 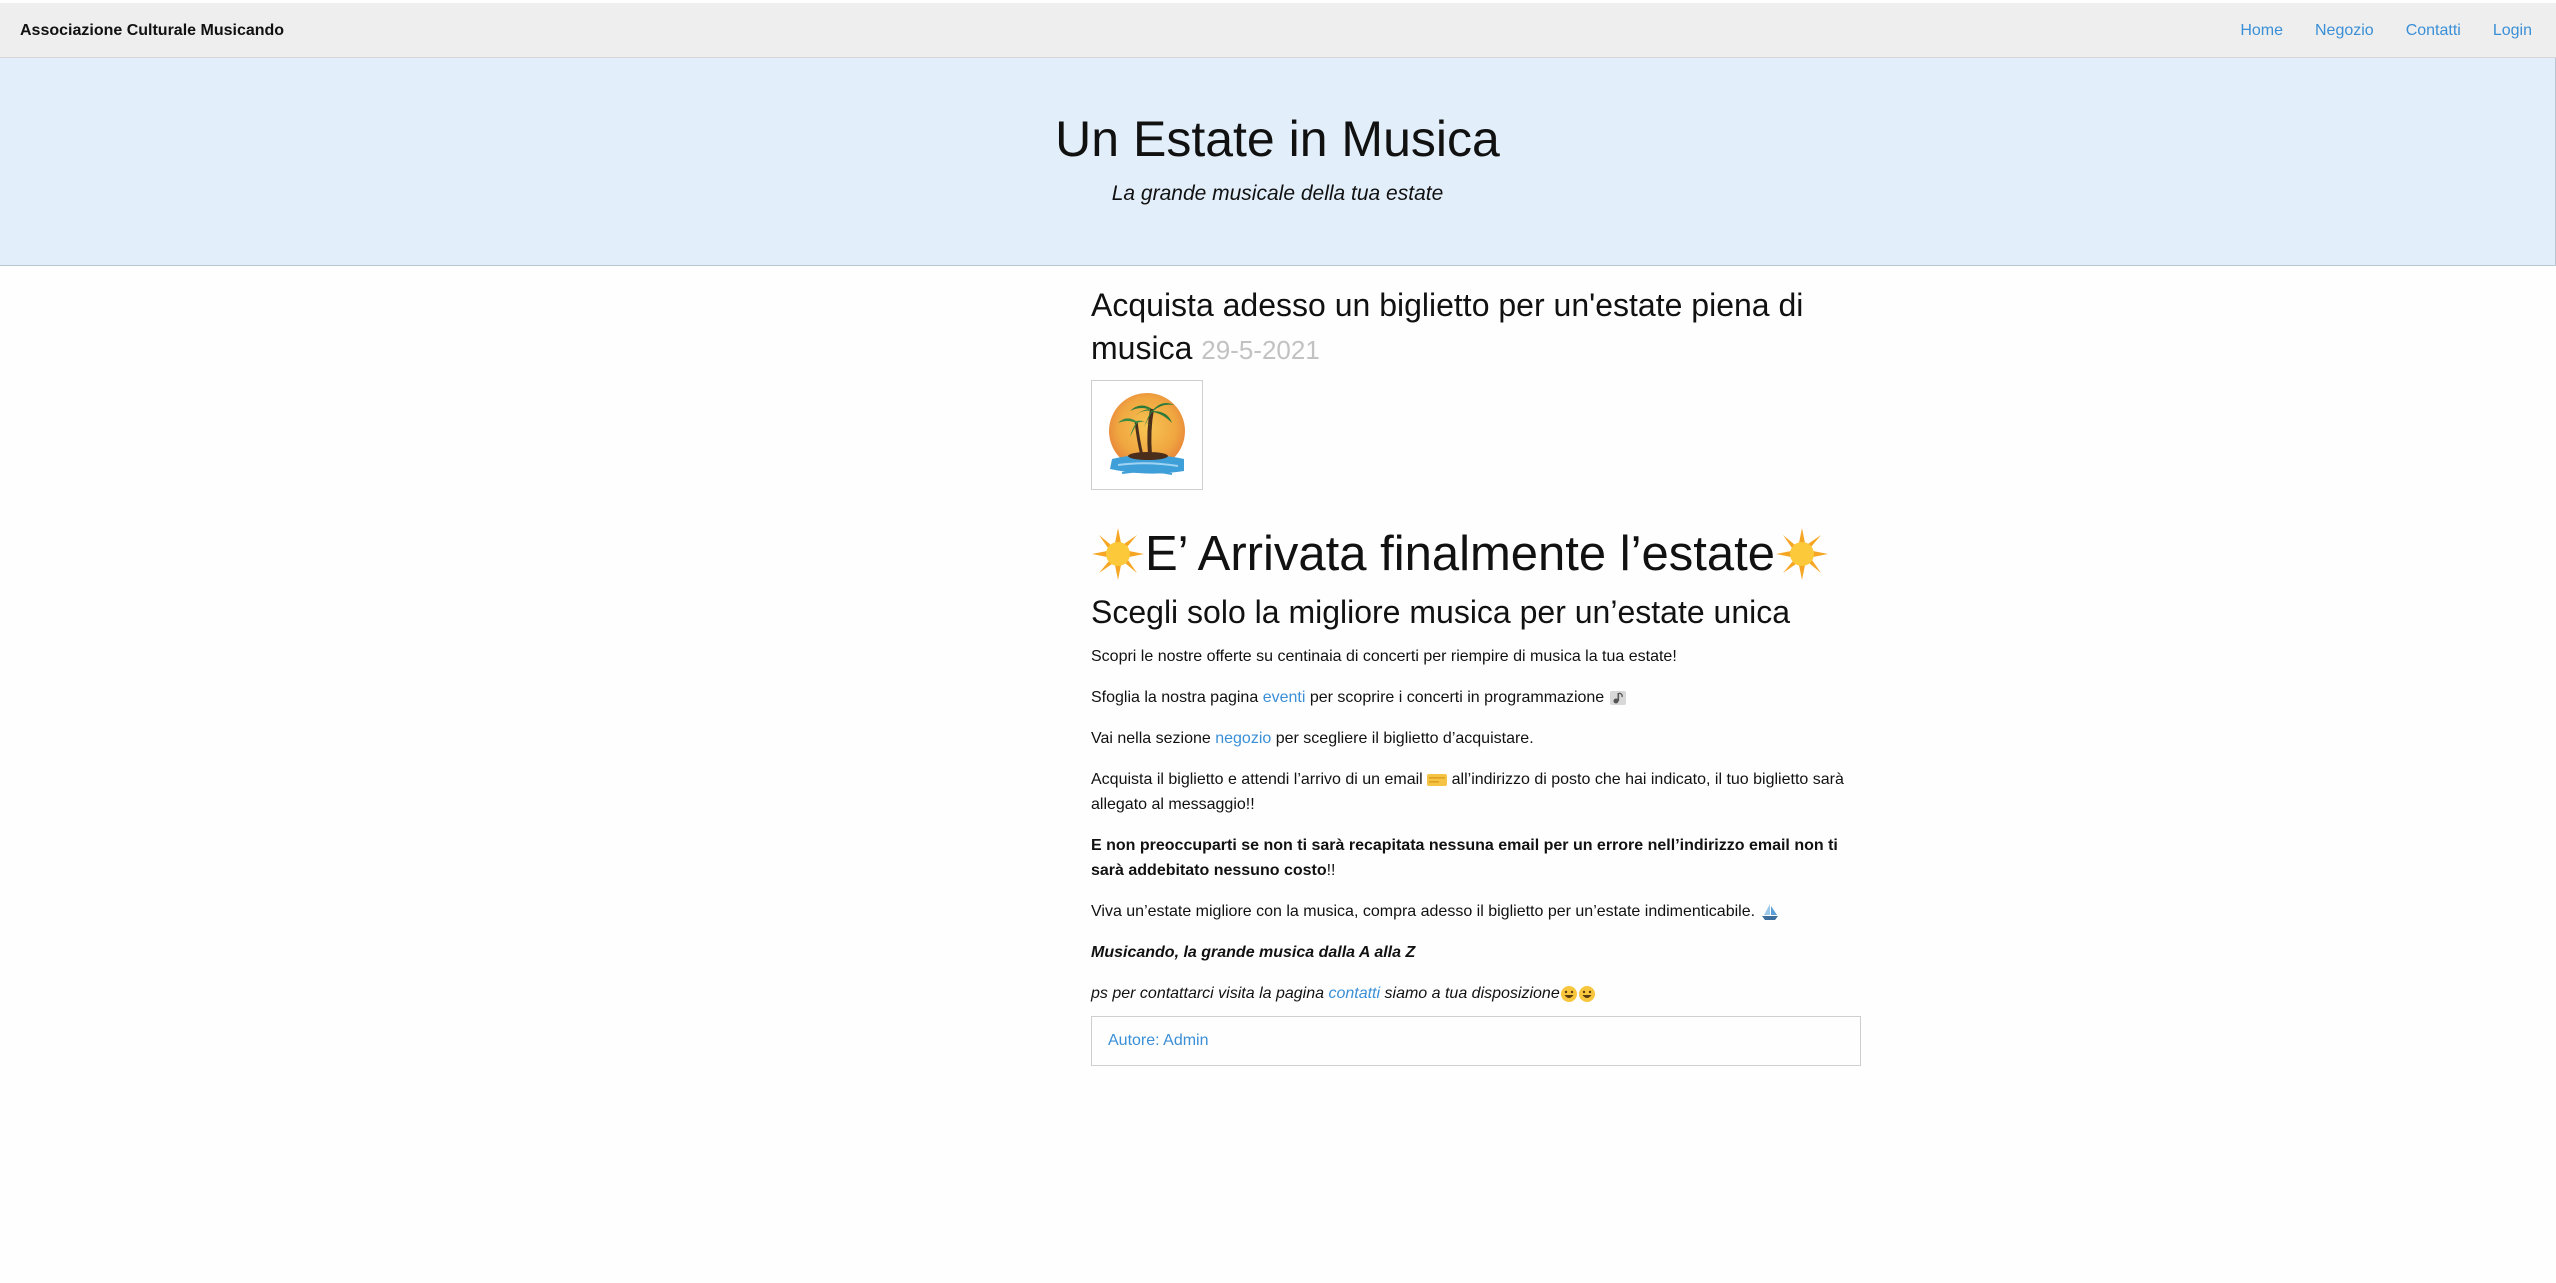 What do you see at coordinates (1260, 350) in the screenshot?
I see `post-date: 29-5-2021` at bounding box center [1260, 350].